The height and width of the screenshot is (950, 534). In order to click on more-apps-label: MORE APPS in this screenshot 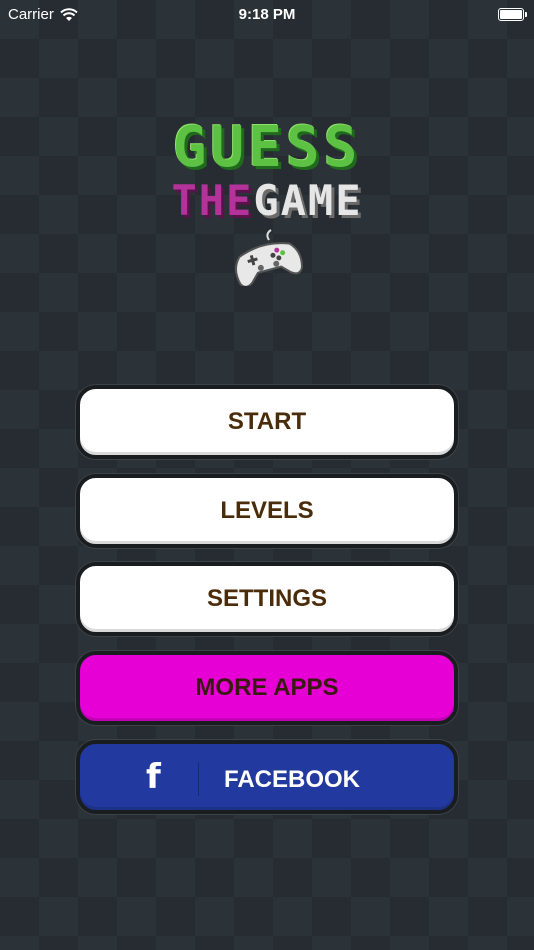, I will do `click(267, 687)`.